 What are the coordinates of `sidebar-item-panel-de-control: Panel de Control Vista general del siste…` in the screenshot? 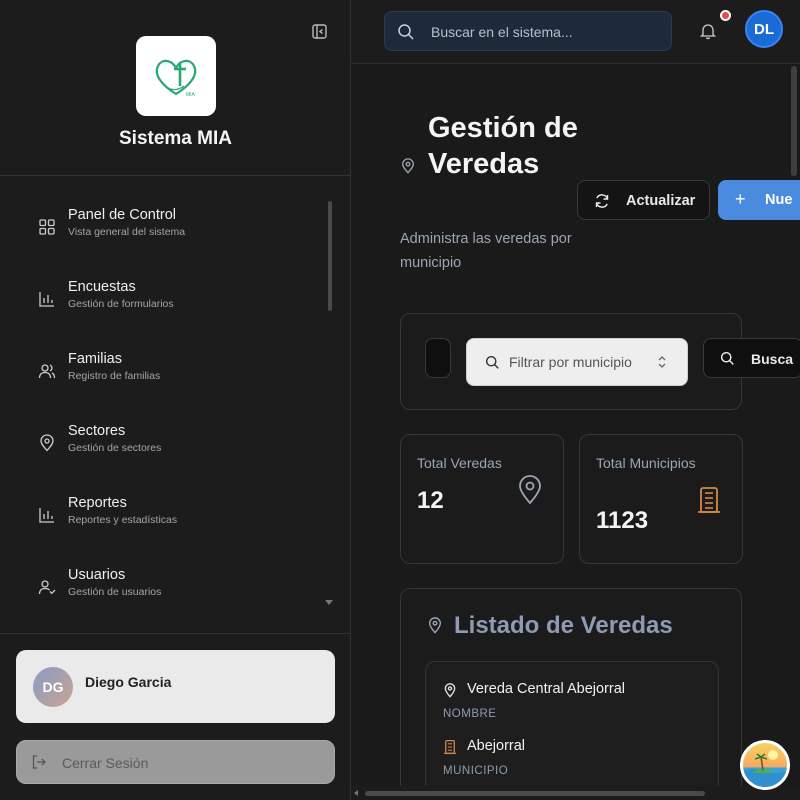 It's located at (167, 220).